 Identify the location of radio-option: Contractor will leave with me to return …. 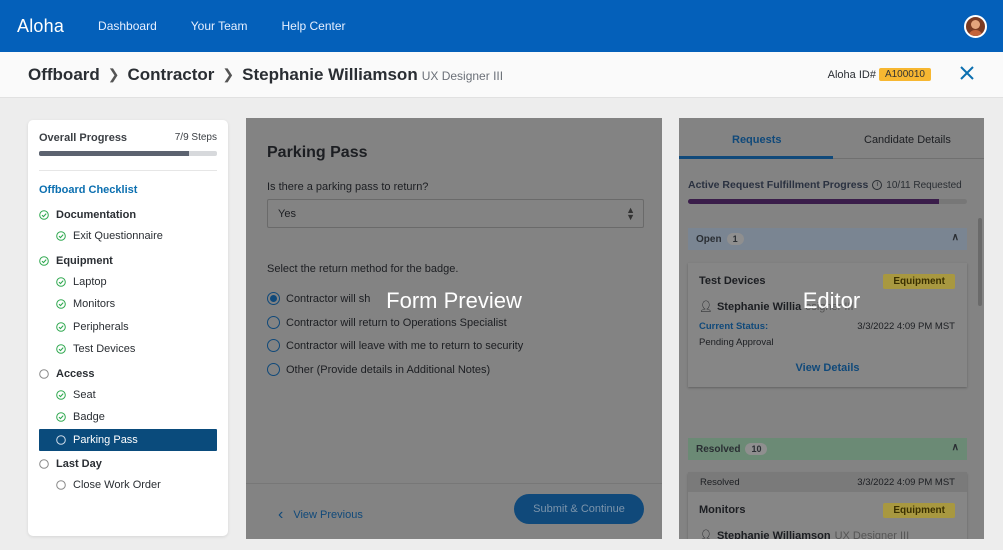
(395, 345).